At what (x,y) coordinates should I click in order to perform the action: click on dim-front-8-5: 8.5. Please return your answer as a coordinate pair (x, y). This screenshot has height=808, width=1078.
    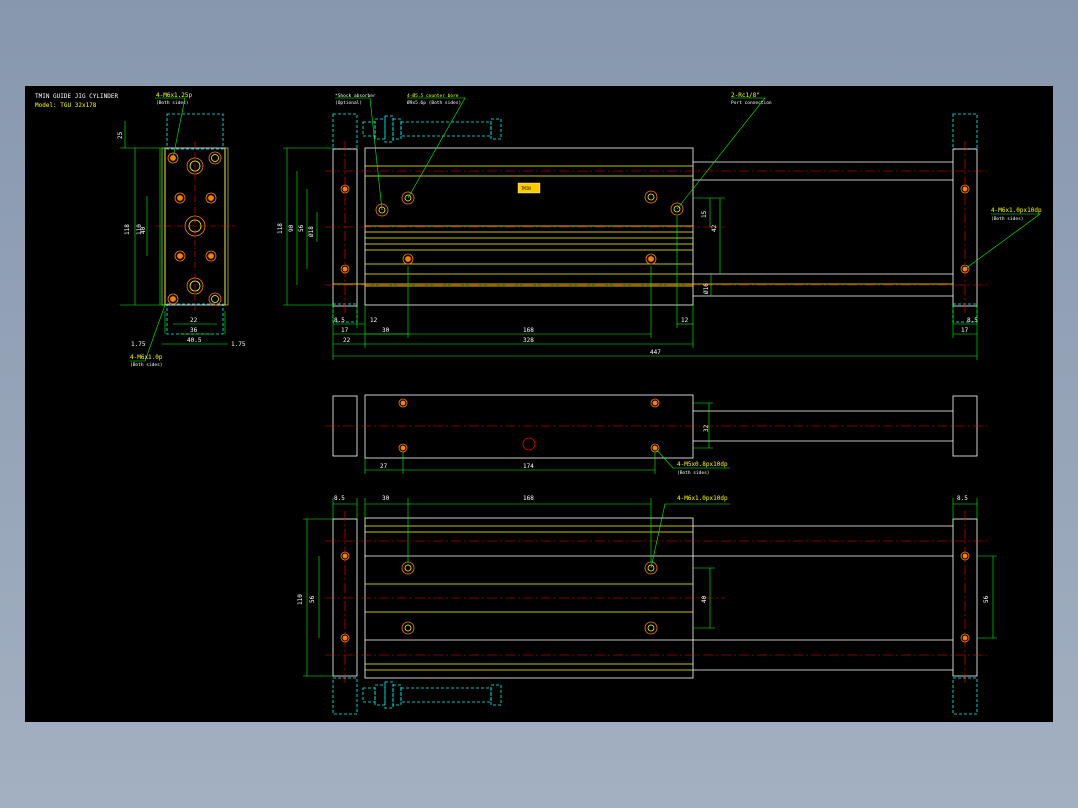
    Looking at the image, I should click on (339, 320).